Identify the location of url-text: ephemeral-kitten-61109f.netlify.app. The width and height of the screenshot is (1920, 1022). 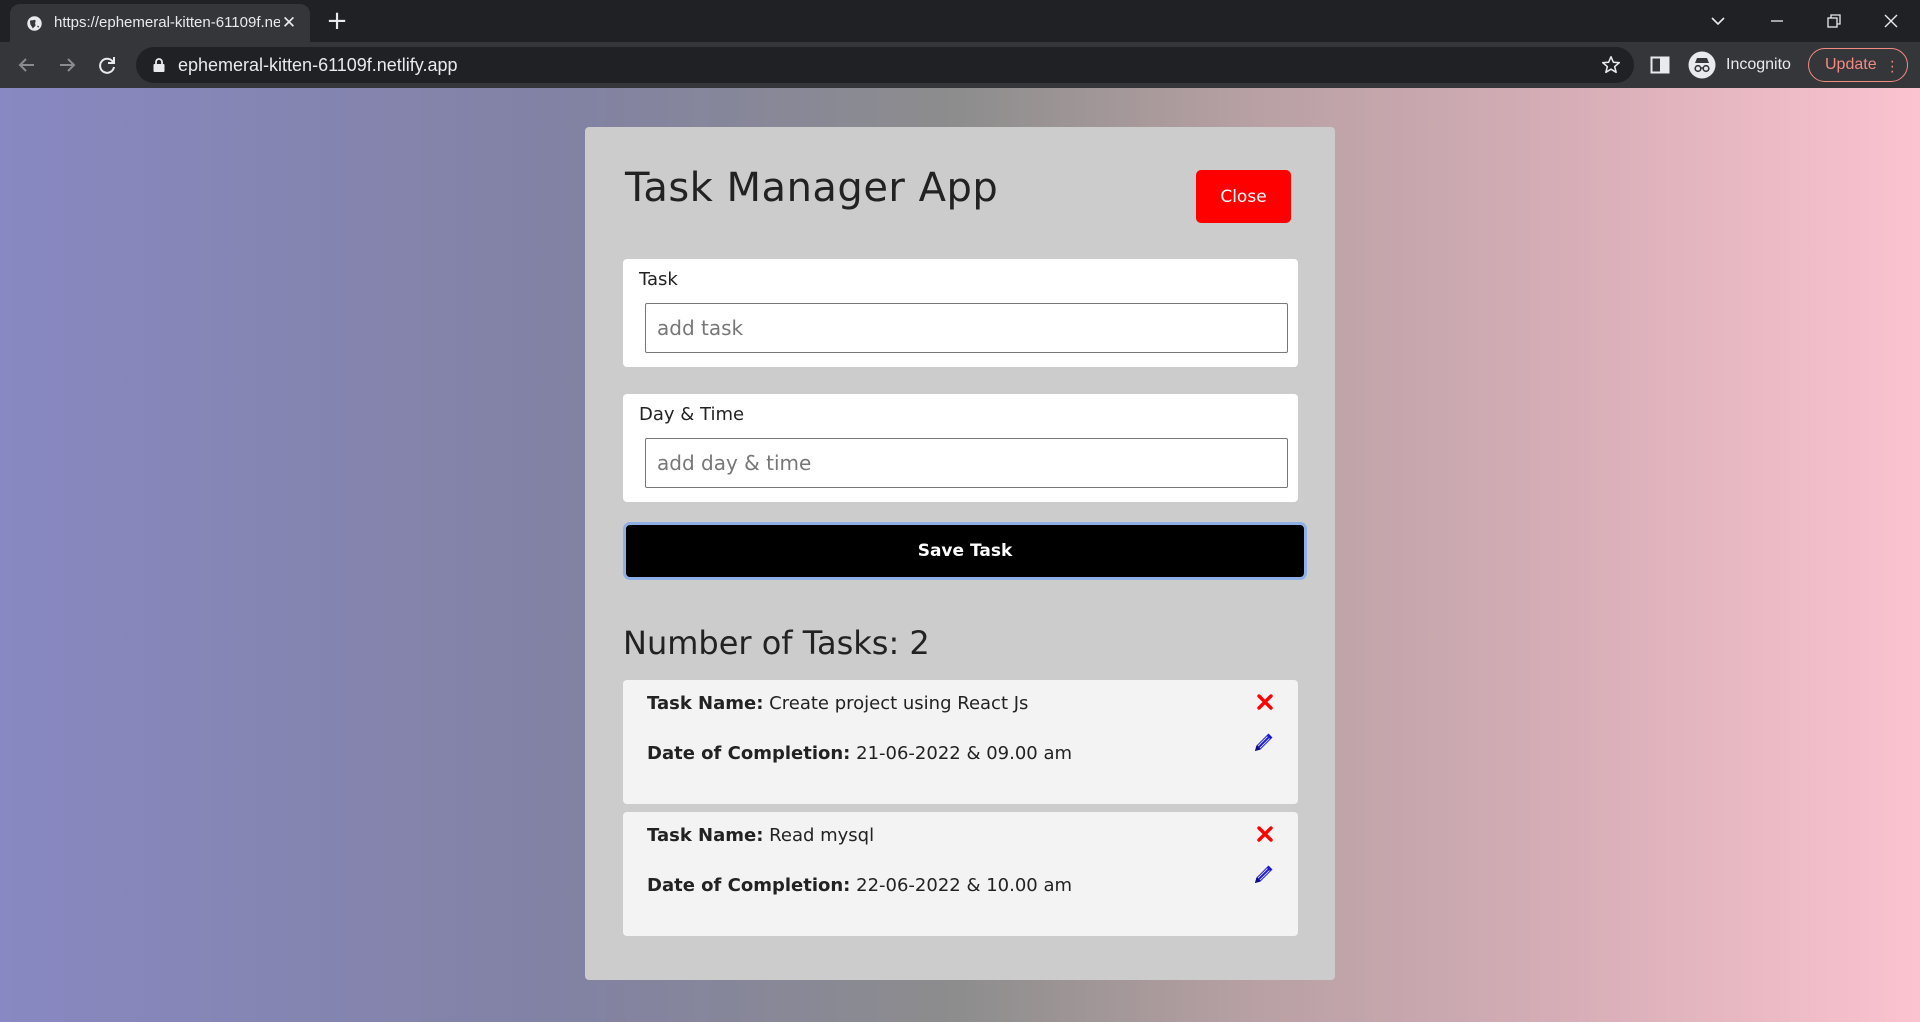
(318, 65).